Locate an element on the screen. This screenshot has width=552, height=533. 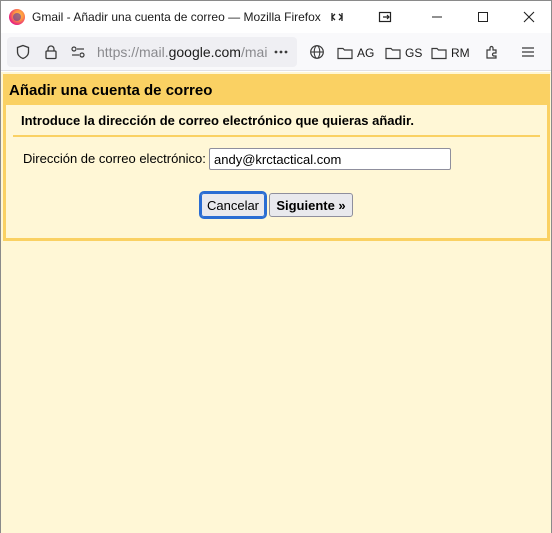
next-button: Siguiente » is located at coordinates (311, 205).